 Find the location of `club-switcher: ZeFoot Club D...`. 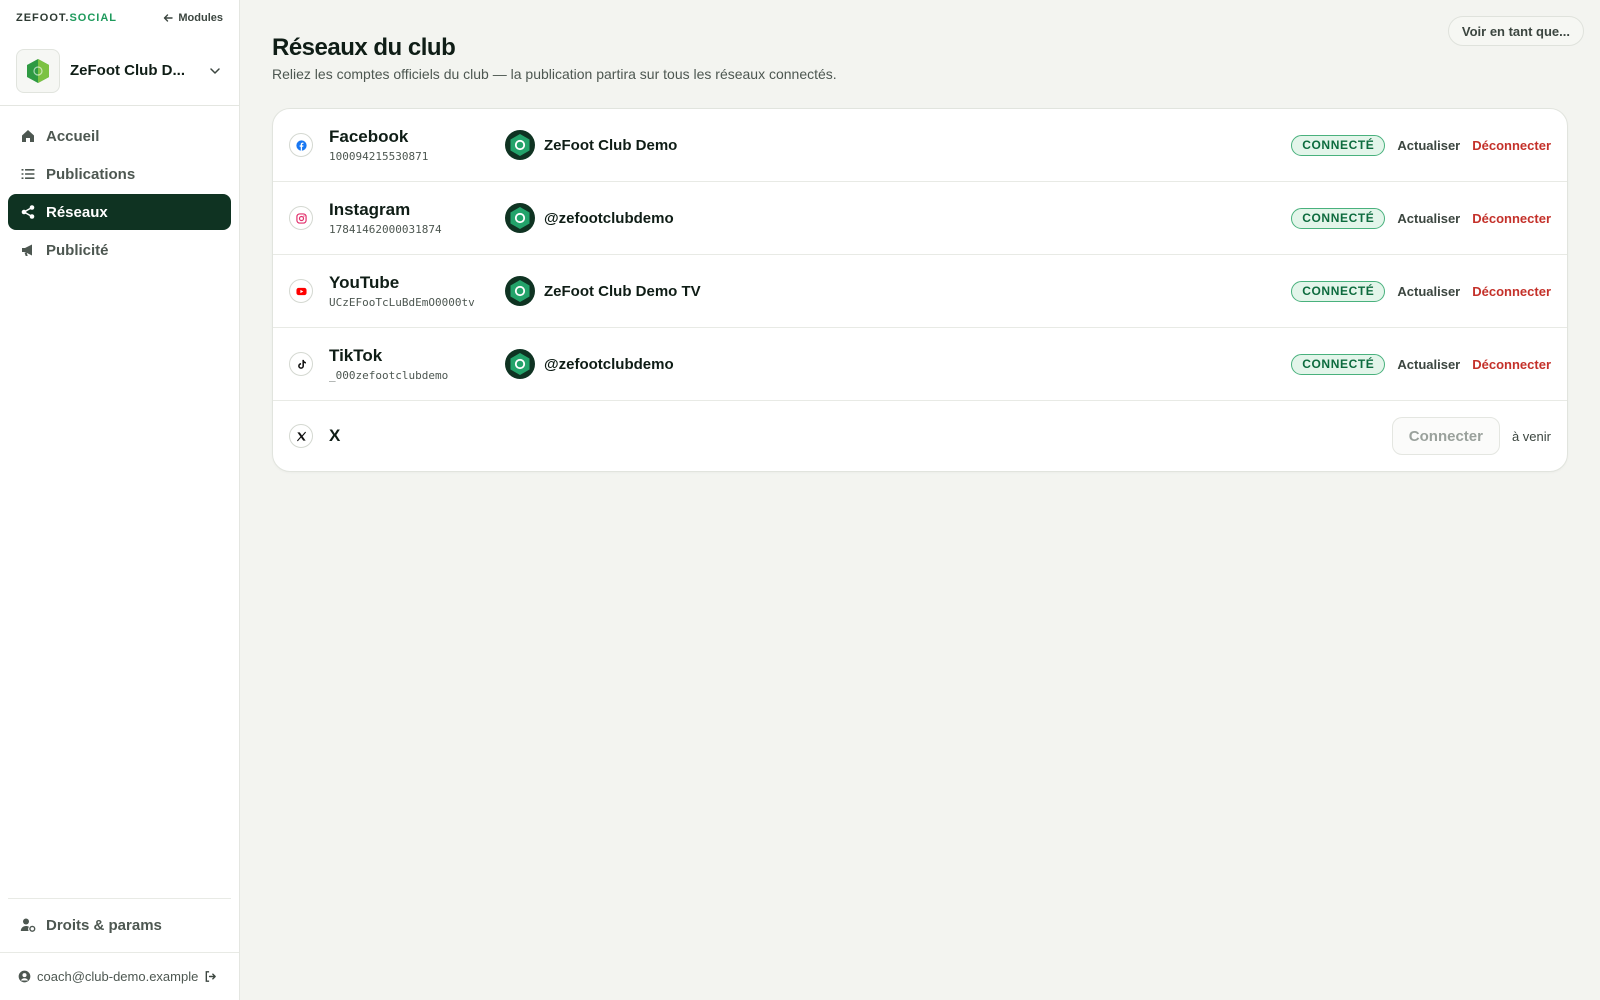

club-switcher: ZeFoot Club D... is located at coordinates (119, 71).